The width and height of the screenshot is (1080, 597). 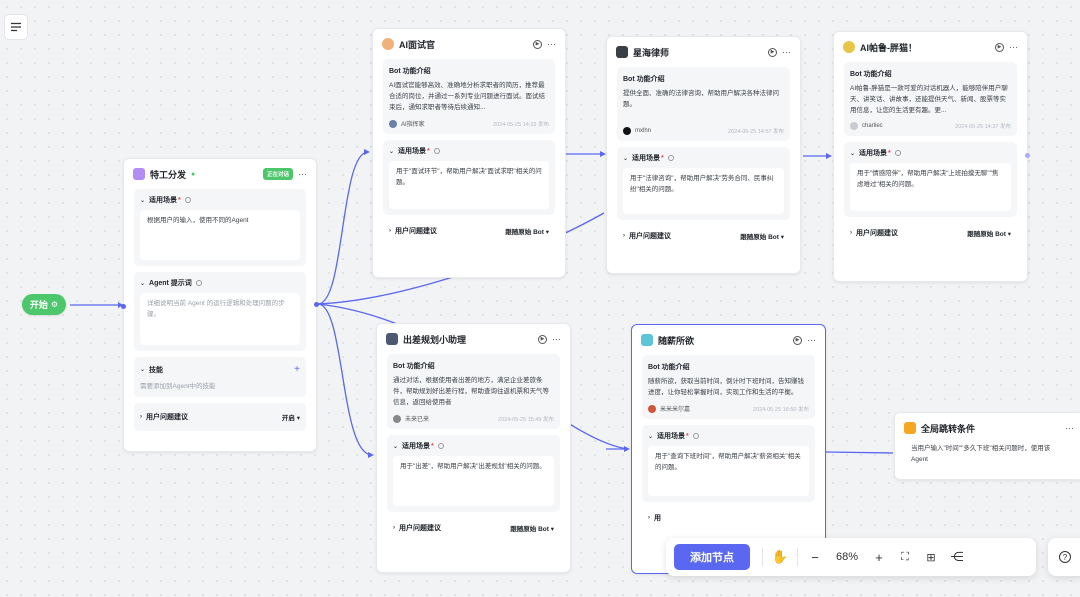 I want to click on canvas-toolbar: 添加节点 ✋ − 68% + ⛶ ⊞ ⋲, so click(x=851, y=557).